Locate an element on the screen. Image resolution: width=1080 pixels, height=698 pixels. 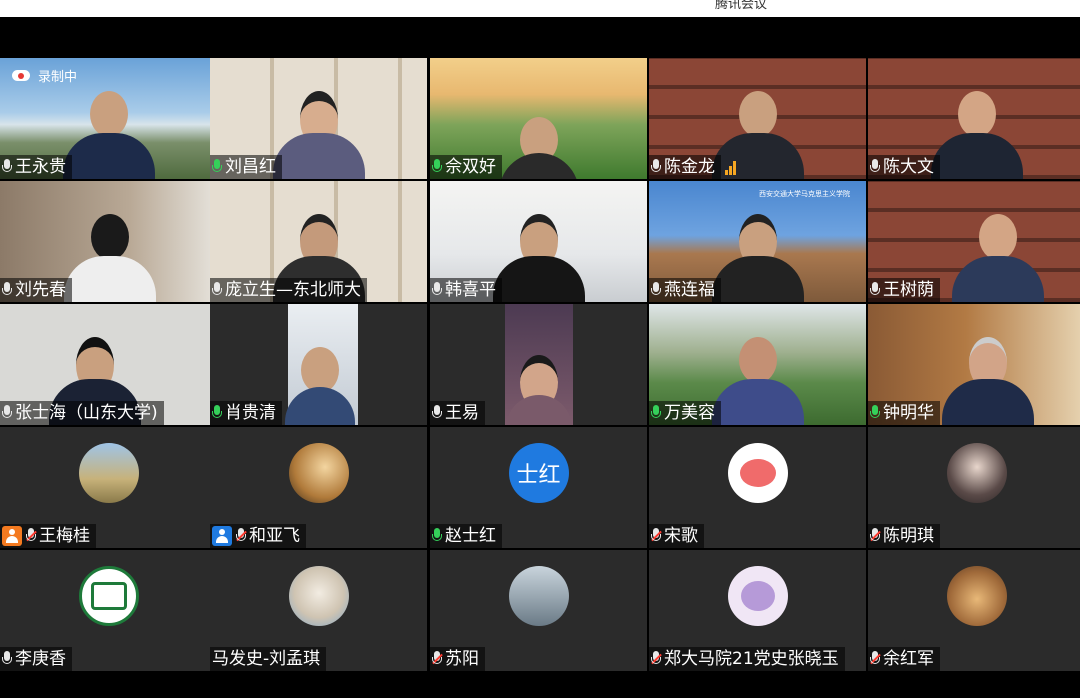
participant-tile-11: 张士海（山东大学) is located at coordinates (108, 364).